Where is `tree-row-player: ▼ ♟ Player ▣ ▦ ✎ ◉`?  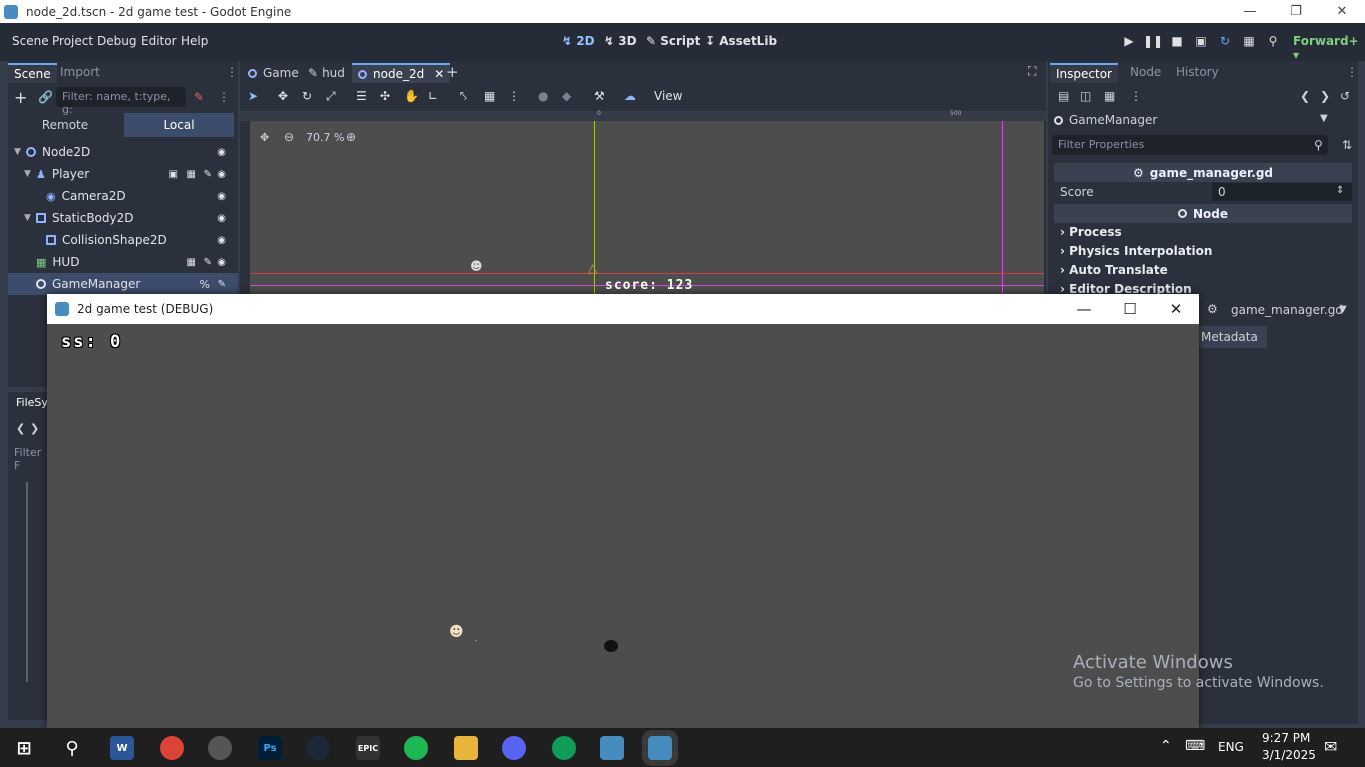
tree-row-player: ▼ ♟ Player ▣ ▦ ✎ ◉ is located at coordinates (123, 174).